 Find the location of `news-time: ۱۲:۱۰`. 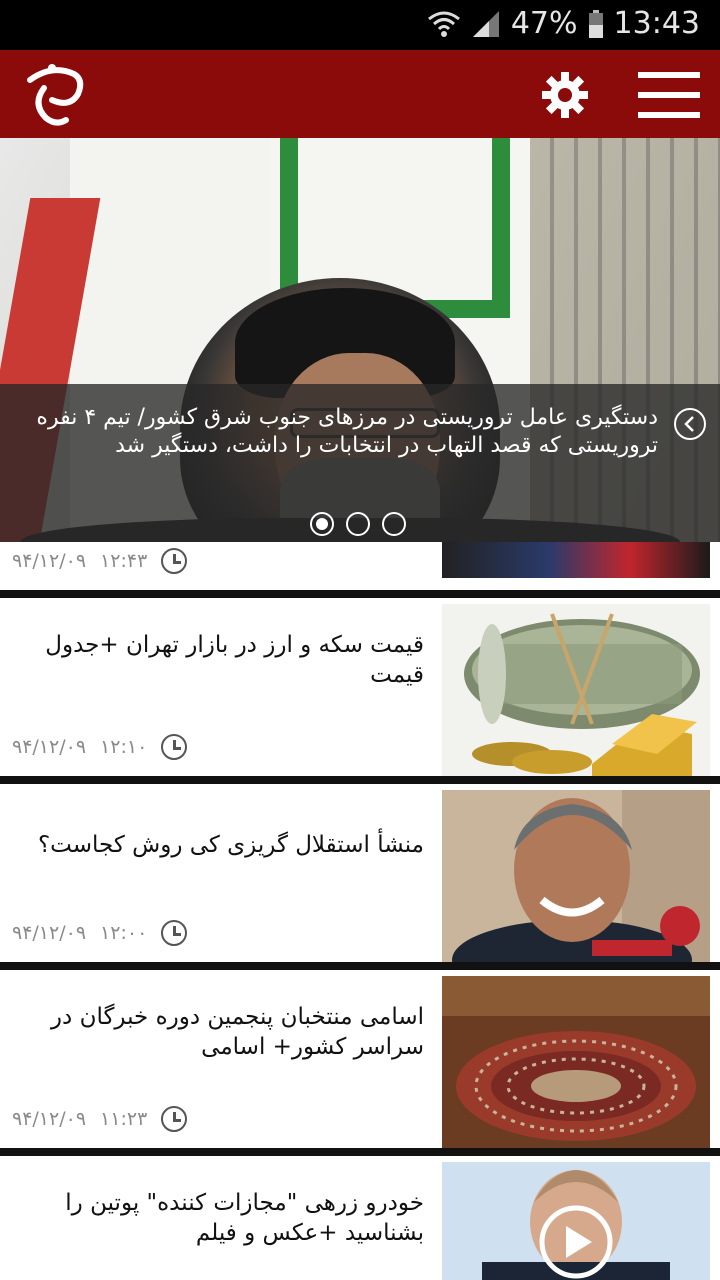

news-time: ۱۲:۱۰ is located at coordinates (124, 747).